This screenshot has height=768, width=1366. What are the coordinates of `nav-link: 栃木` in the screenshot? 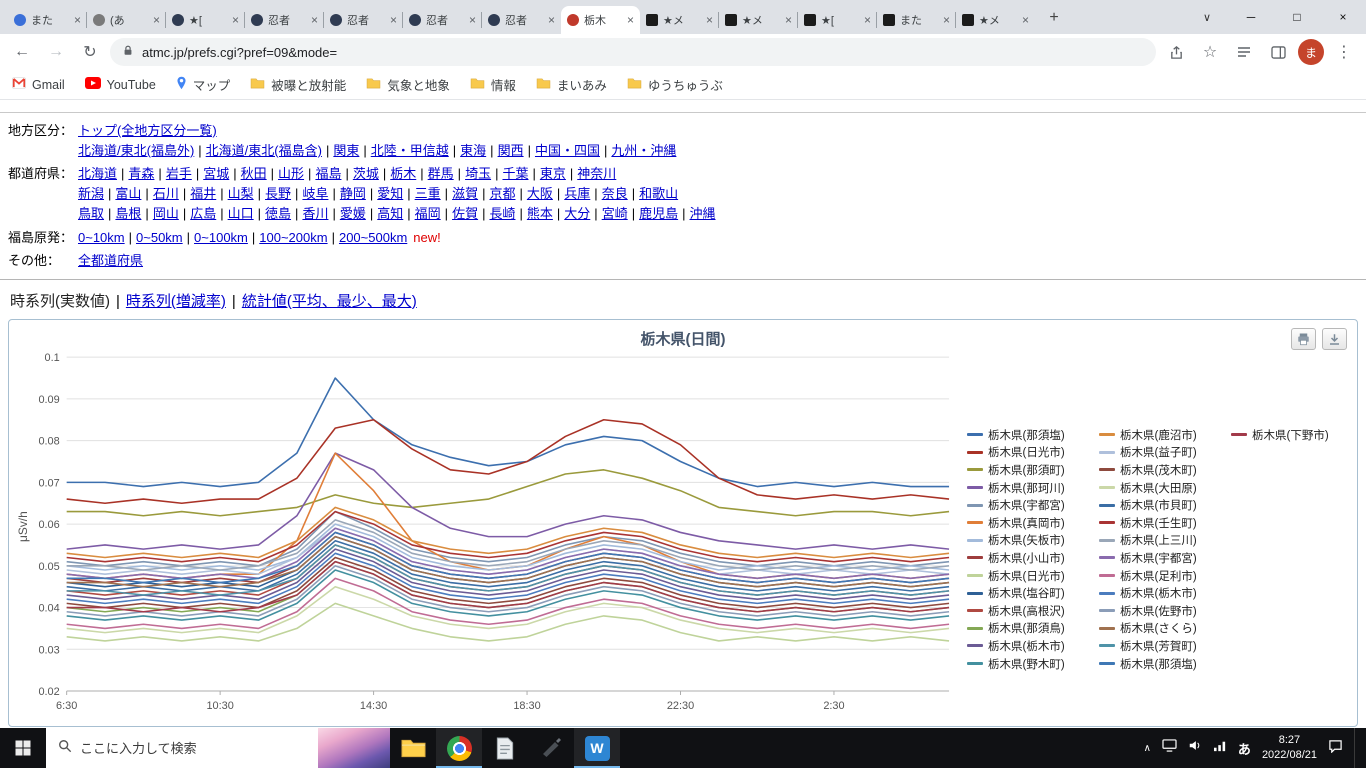 It's located at (403, 173).